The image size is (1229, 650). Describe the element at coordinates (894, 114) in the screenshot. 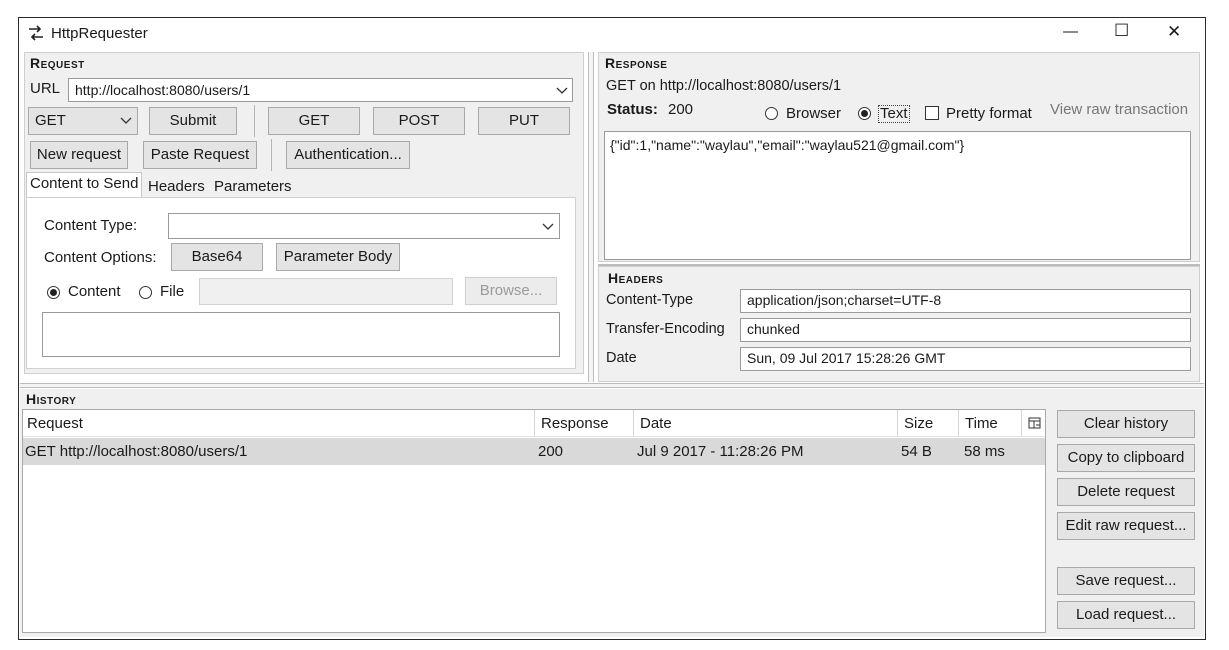

I see `text-radio-label: Text` at that location.